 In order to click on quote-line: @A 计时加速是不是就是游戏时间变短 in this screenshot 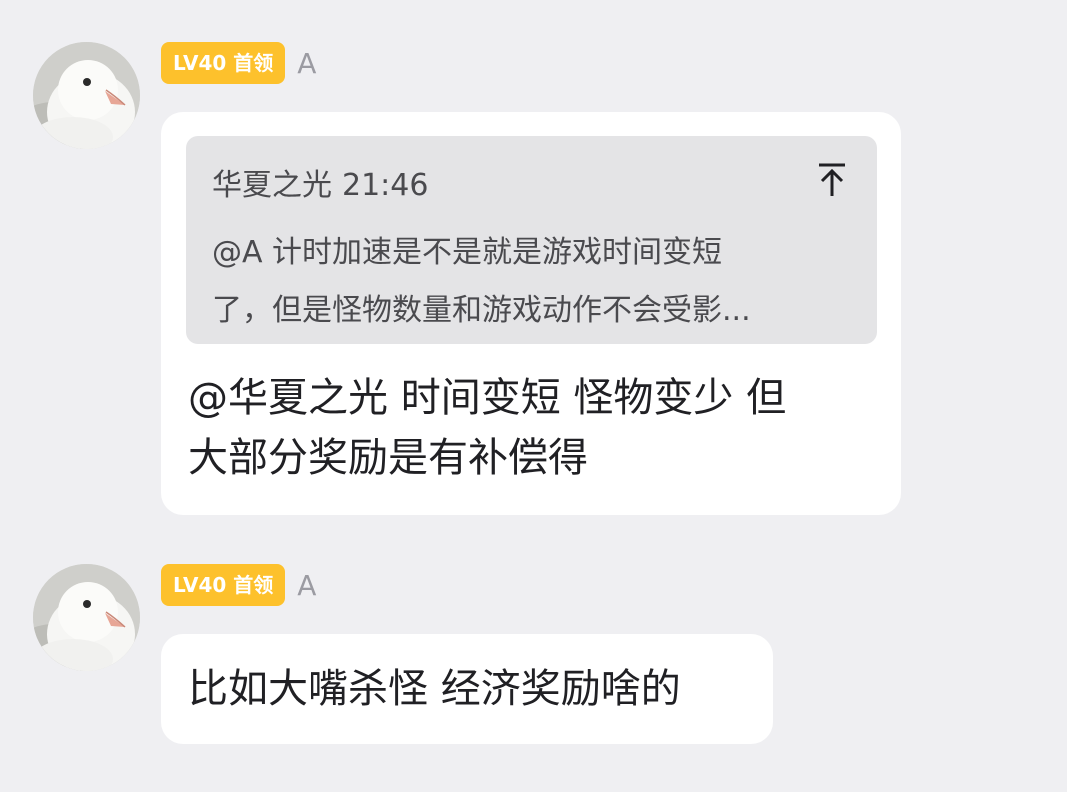, I will do `click(467, 252)`.